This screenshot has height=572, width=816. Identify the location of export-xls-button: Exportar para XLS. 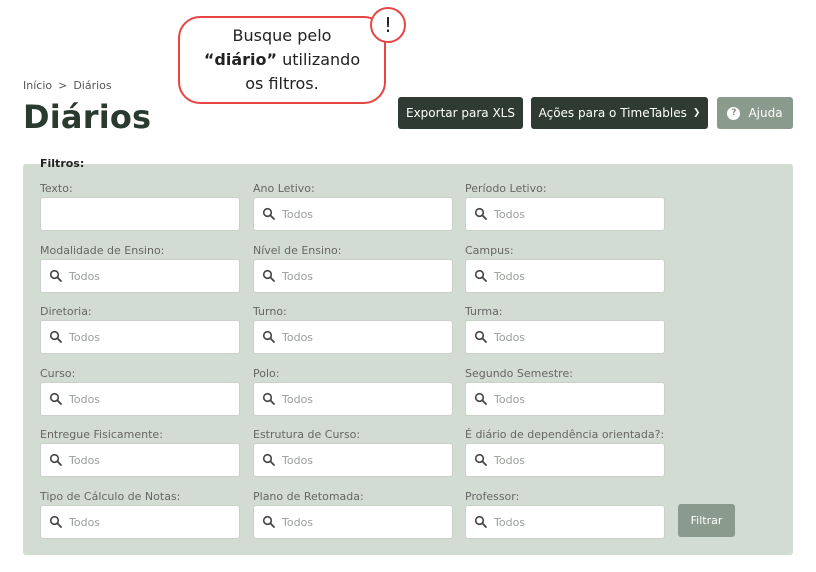
(460, 113).